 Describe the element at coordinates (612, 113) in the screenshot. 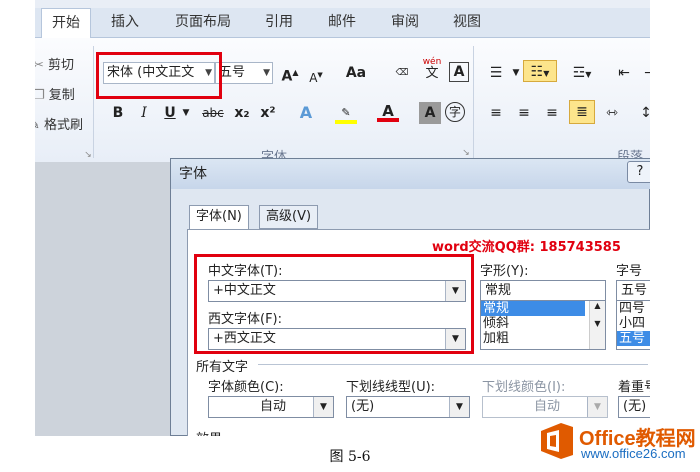

I see `distribute-icon: ⇿` at that location.